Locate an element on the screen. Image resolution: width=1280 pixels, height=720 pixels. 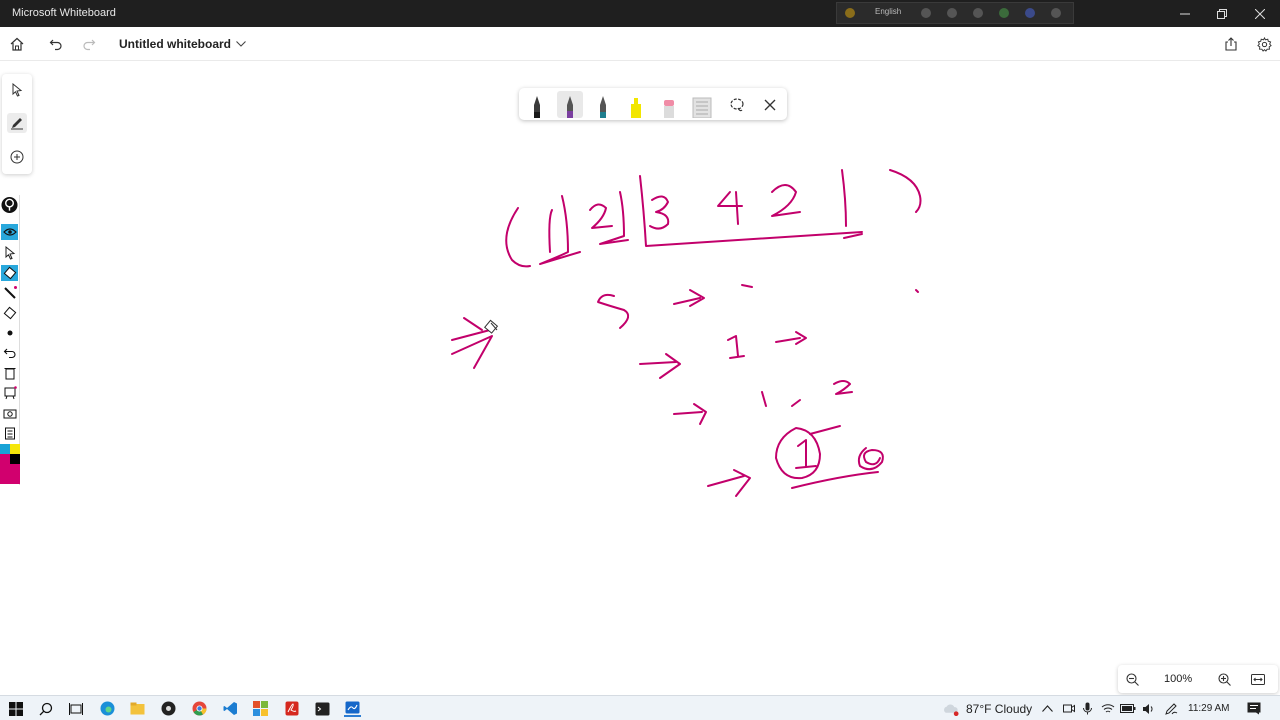
annotation-board-button is located at coordinates (9, 393).